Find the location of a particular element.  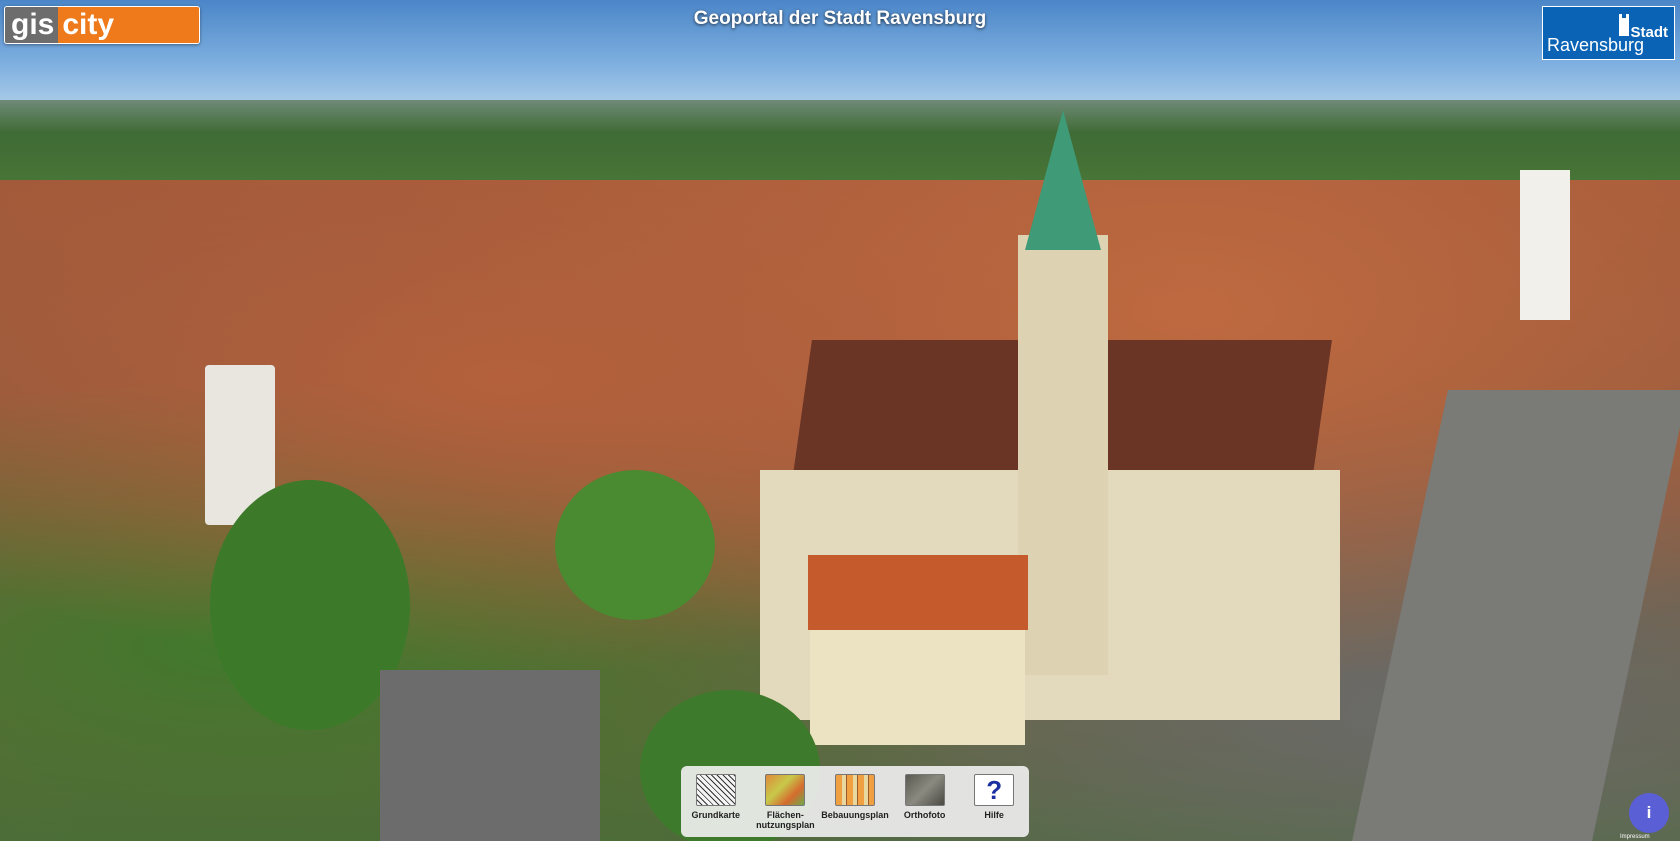

tool-flaechennutzungsplan: Flächen- nutzungsplan is located at coordinates (785, 802).